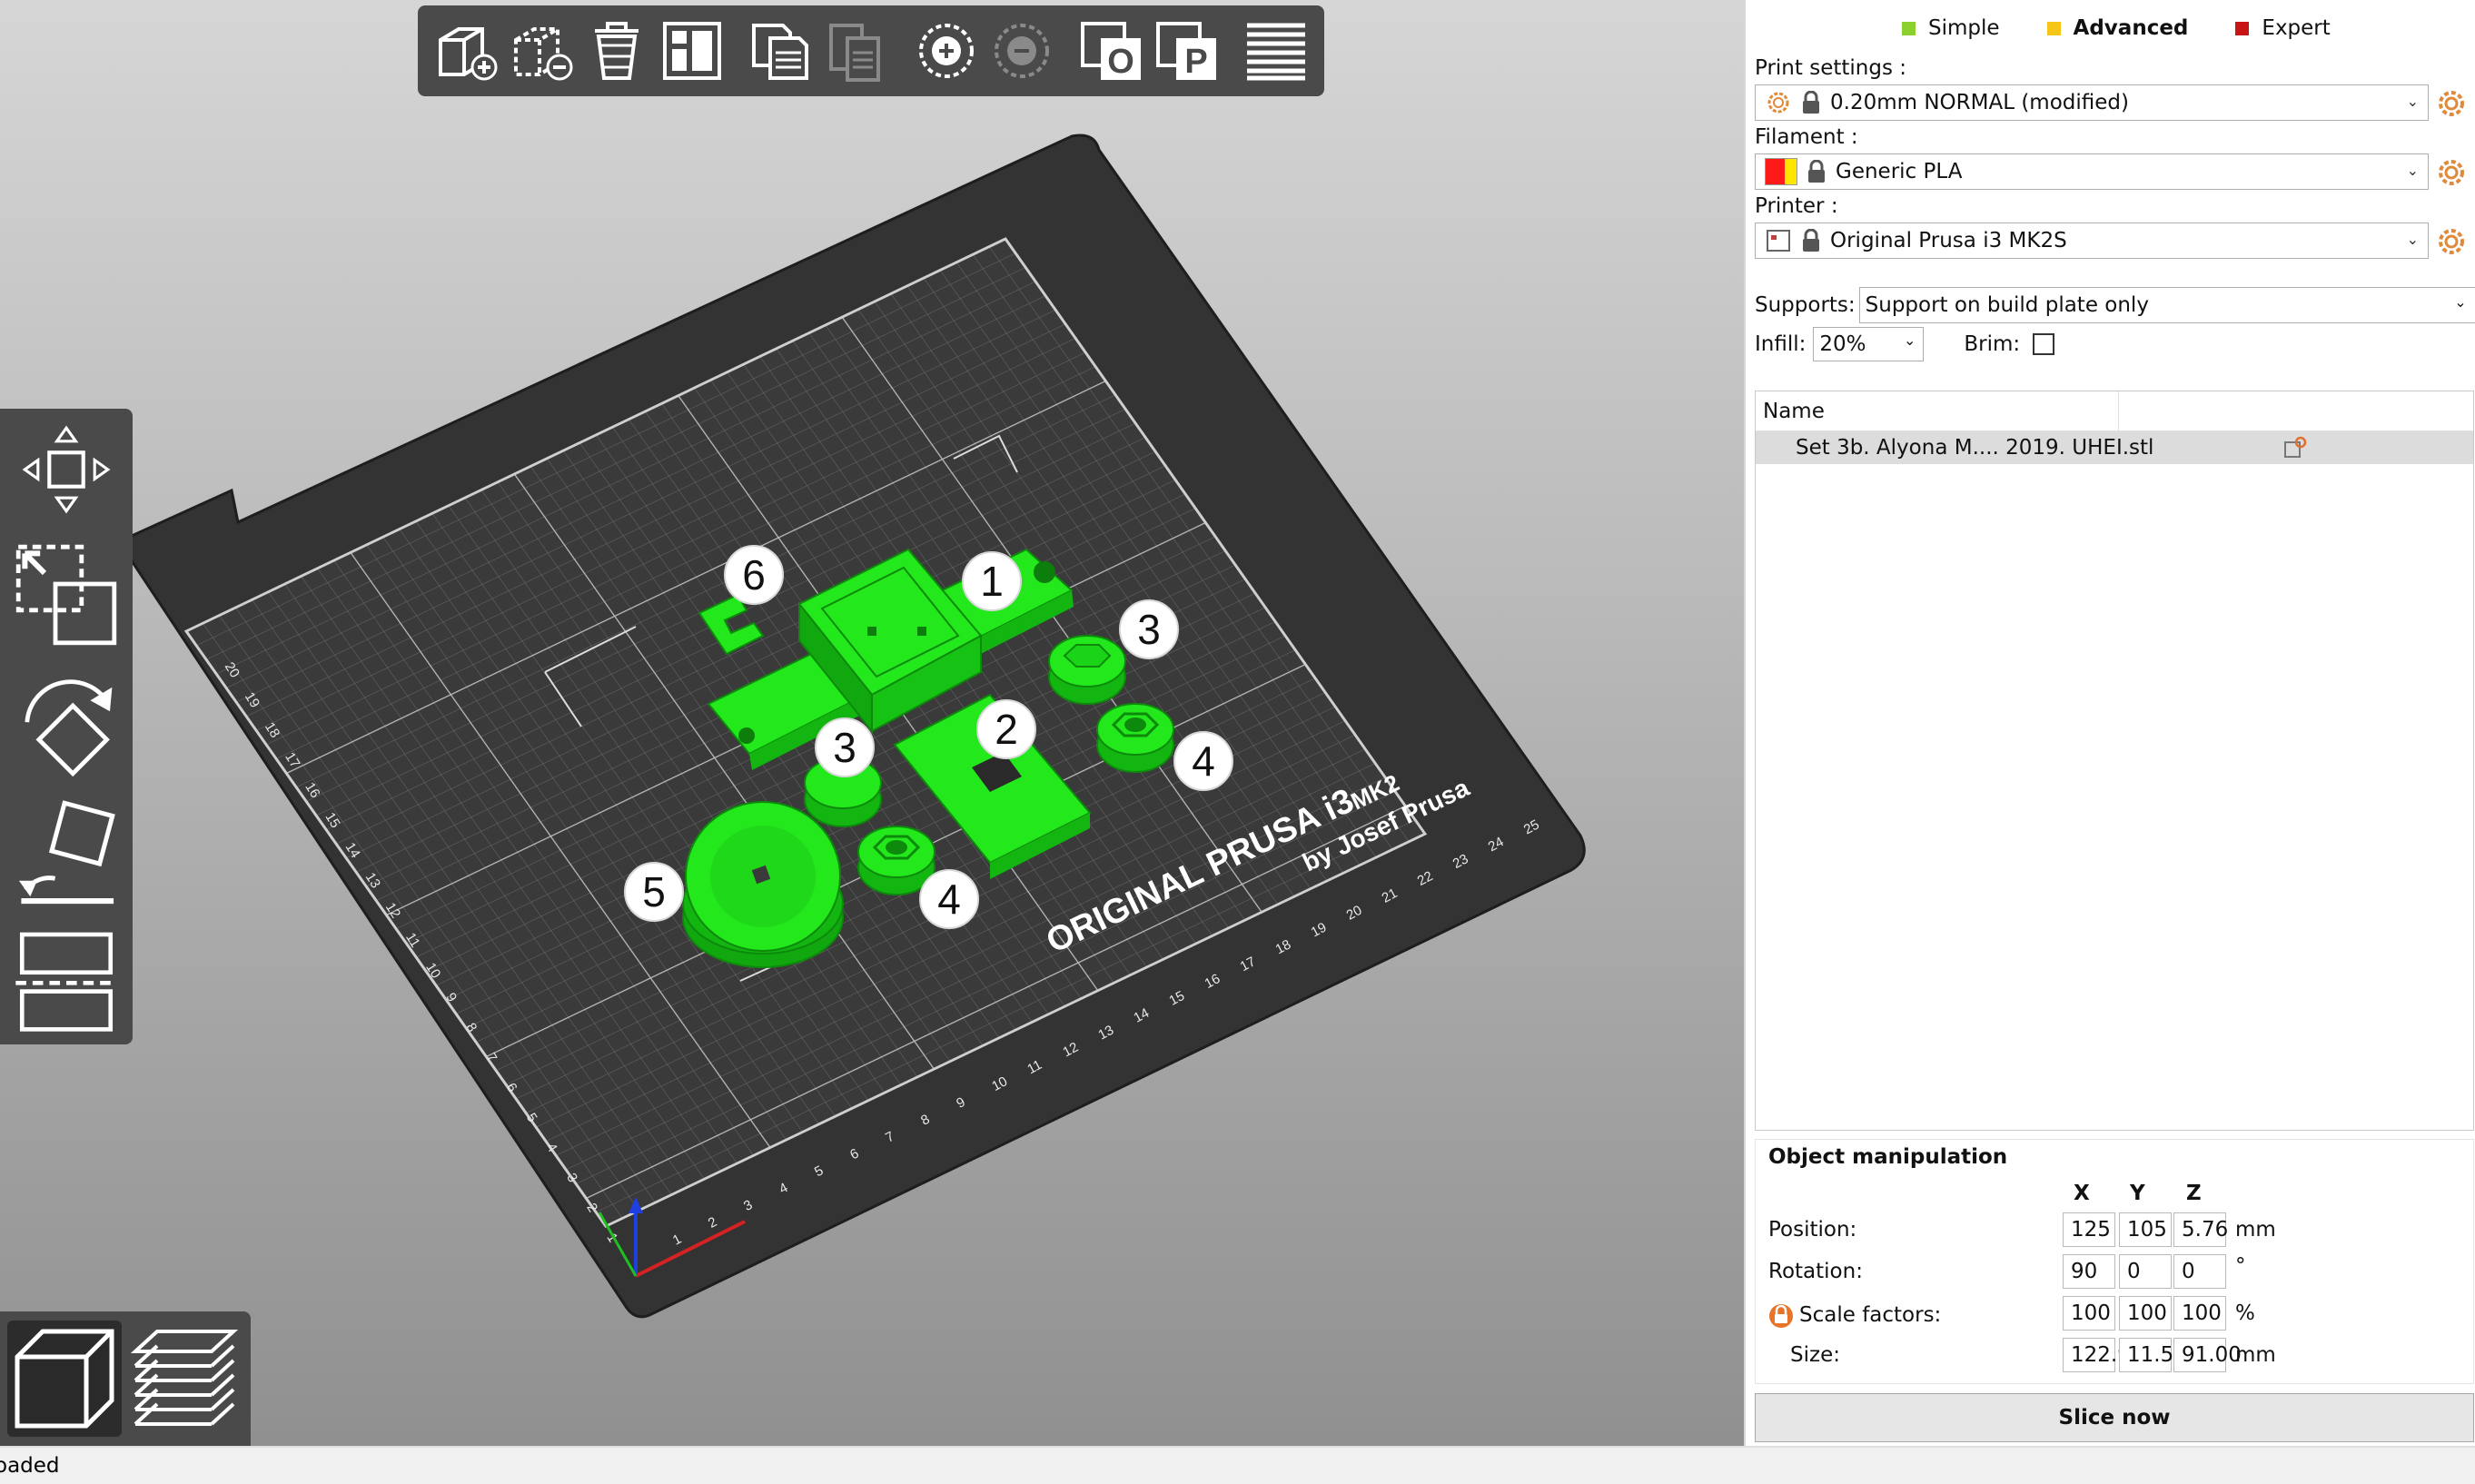  What do you see at coordinates (1195, 62) in the screenshot?
I see `svg-text: P` at bounding box center [1195, 62].